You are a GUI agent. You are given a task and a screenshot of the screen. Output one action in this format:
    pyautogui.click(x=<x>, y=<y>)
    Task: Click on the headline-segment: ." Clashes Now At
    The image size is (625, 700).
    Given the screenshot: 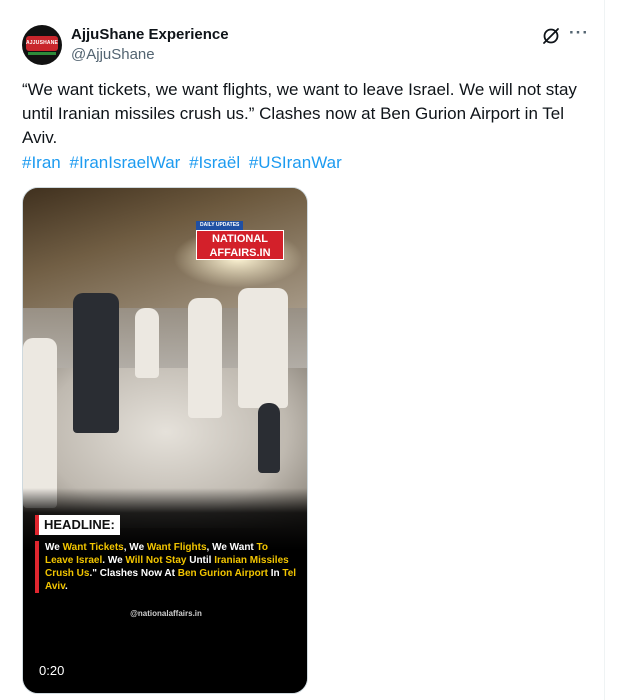 What is the action you would take?
    pyautogui.click(x=133, y=573)
    